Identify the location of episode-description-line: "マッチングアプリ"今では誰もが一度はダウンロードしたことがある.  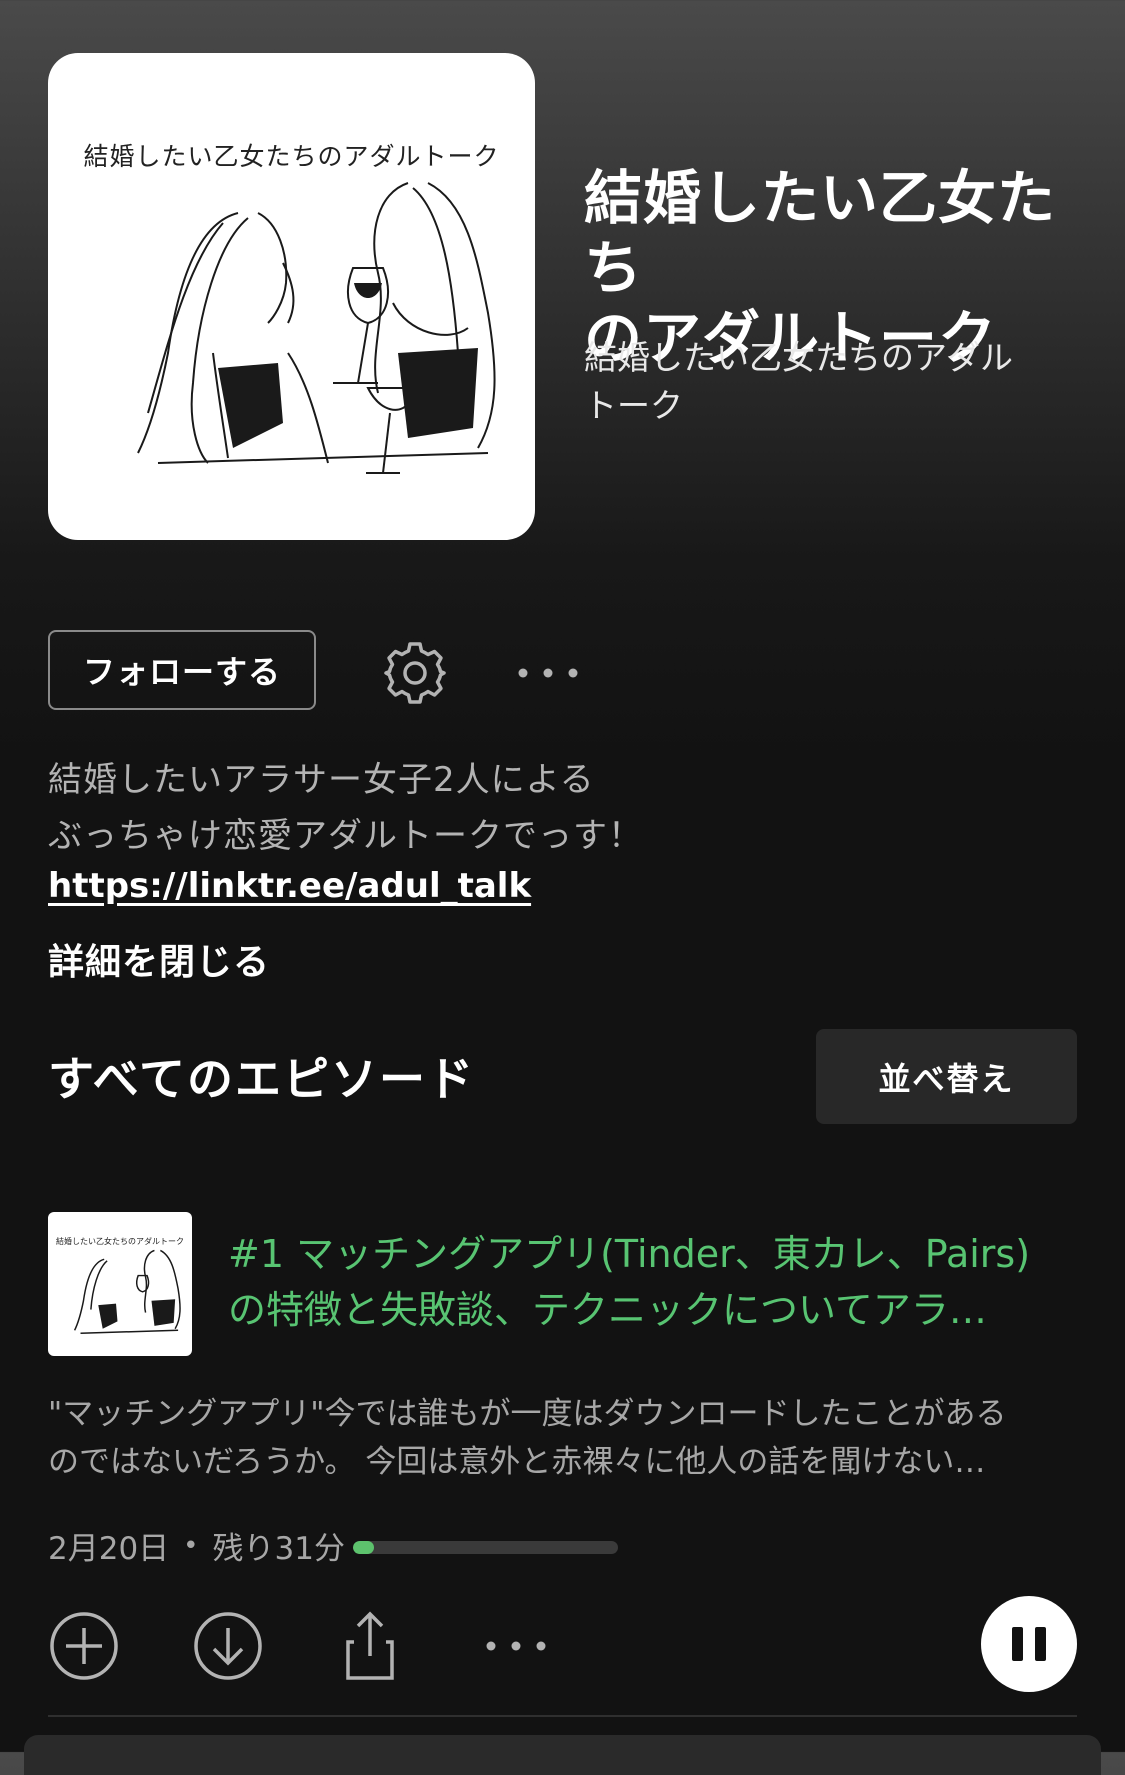
(527, 1414).